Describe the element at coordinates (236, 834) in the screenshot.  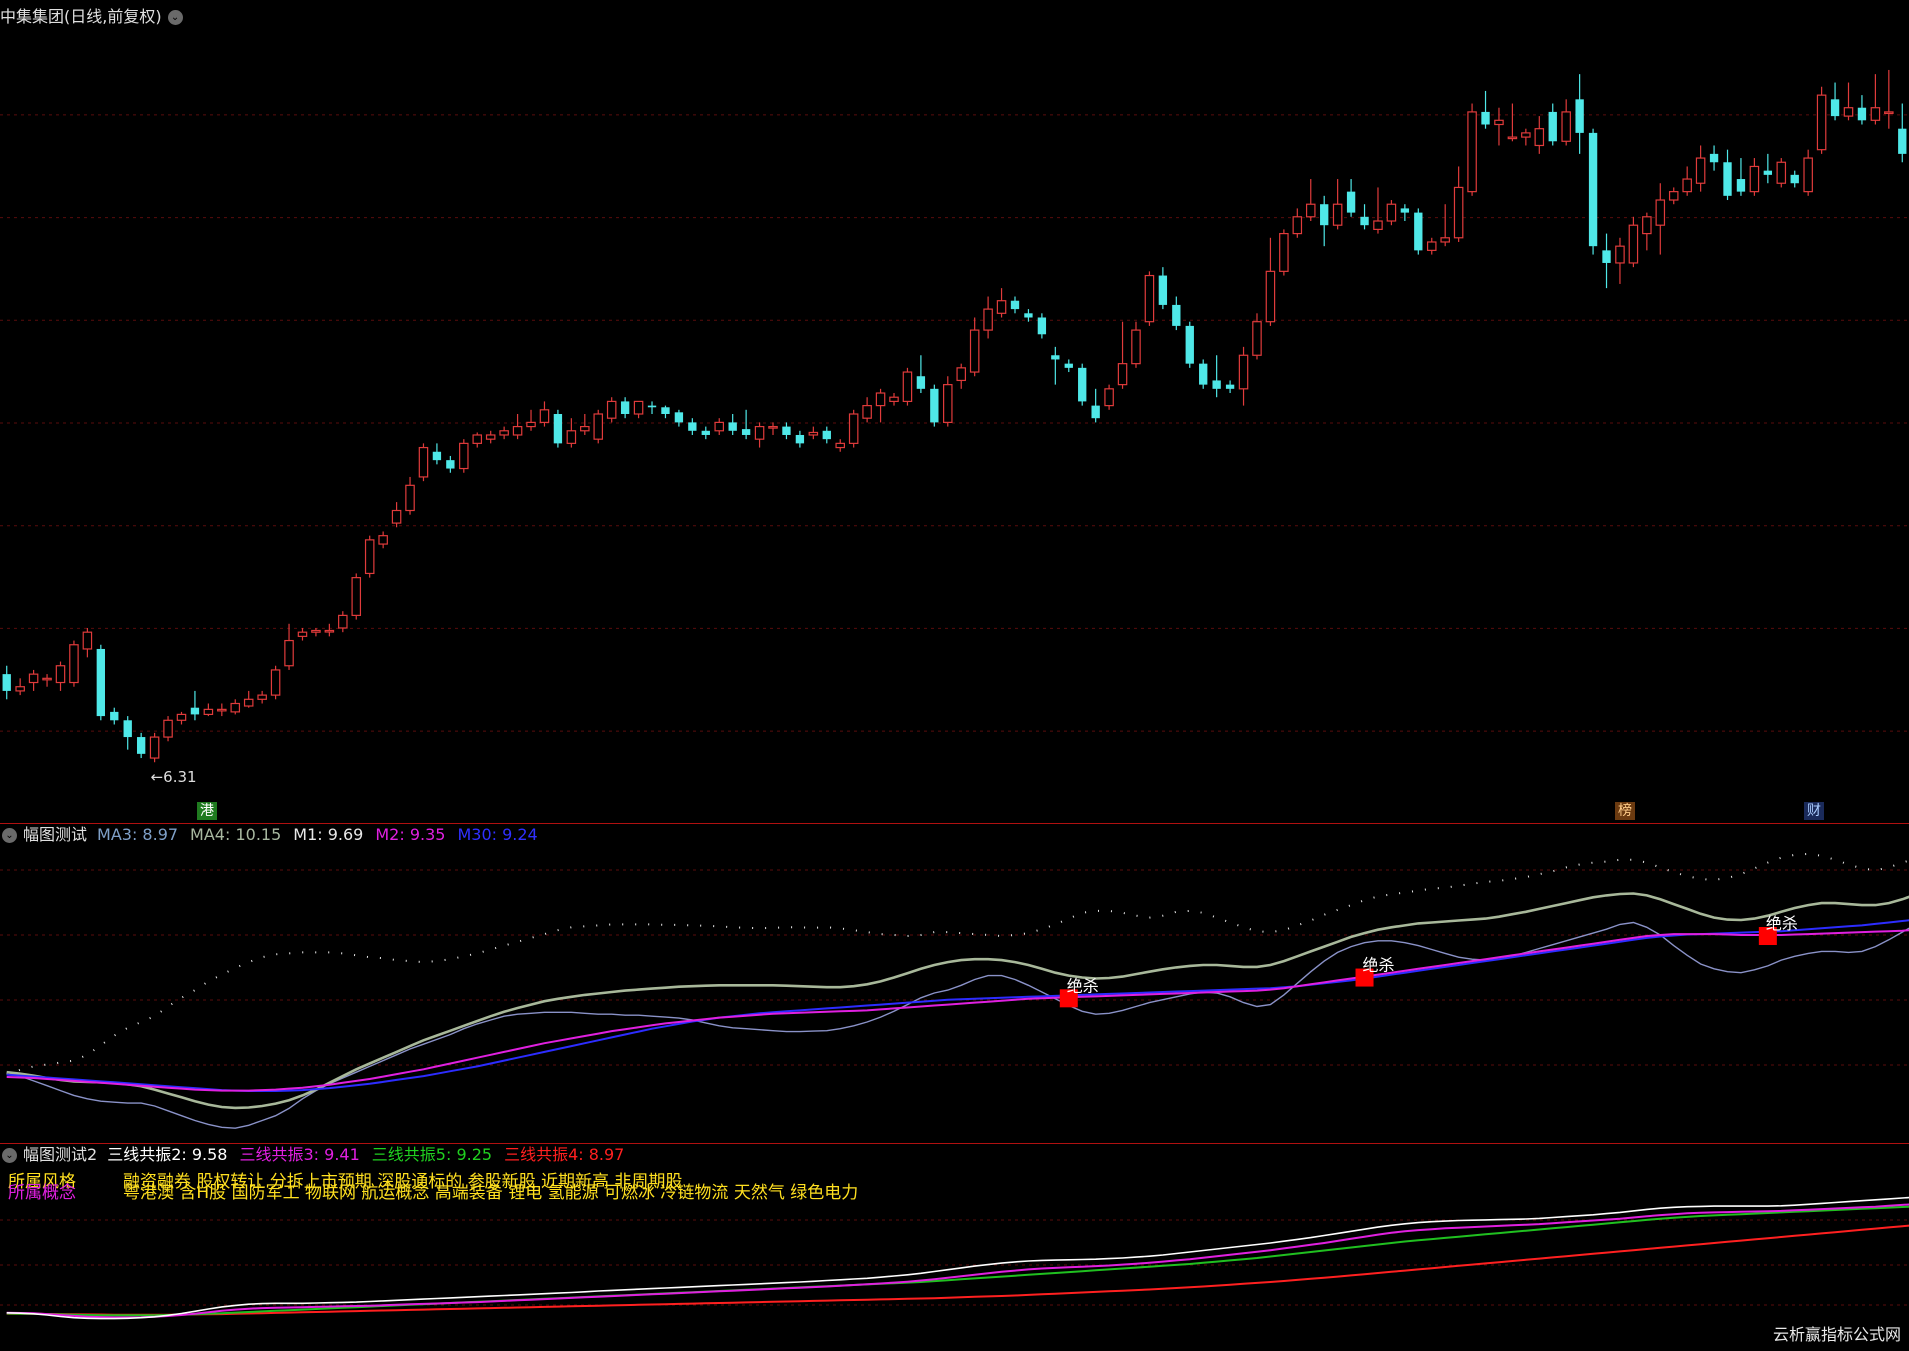
I see `legend-item: MA4: 10.15` at that location.